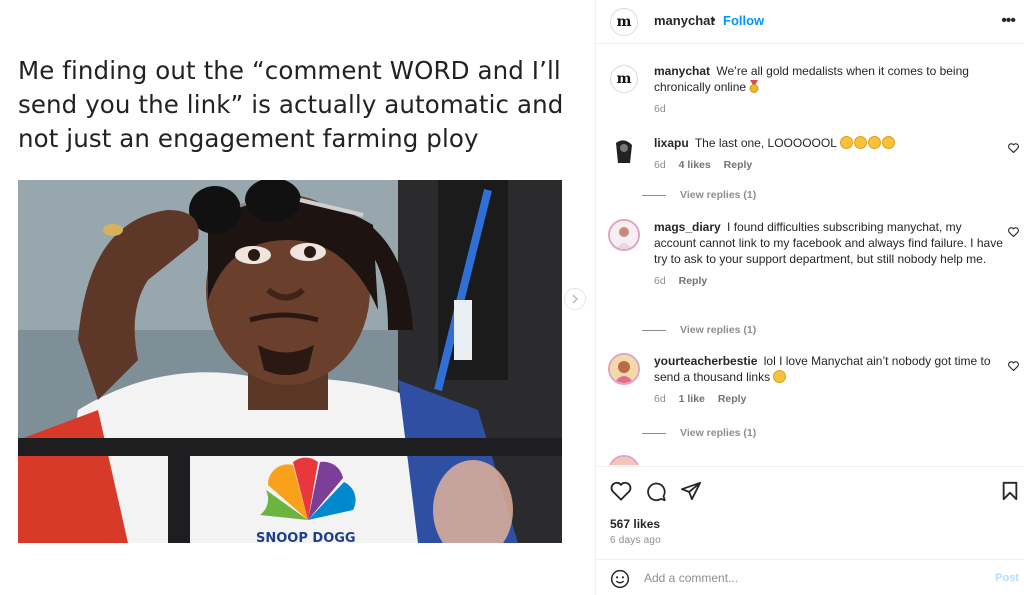 This screenshot has height=595, width=1024. I want to click on comment-likes: 4 likes, so click(695, 165).